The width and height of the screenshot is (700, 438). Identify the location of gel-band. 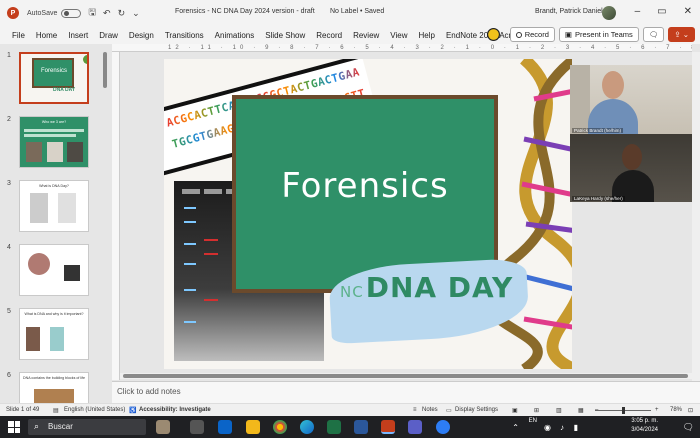
(190, 208).